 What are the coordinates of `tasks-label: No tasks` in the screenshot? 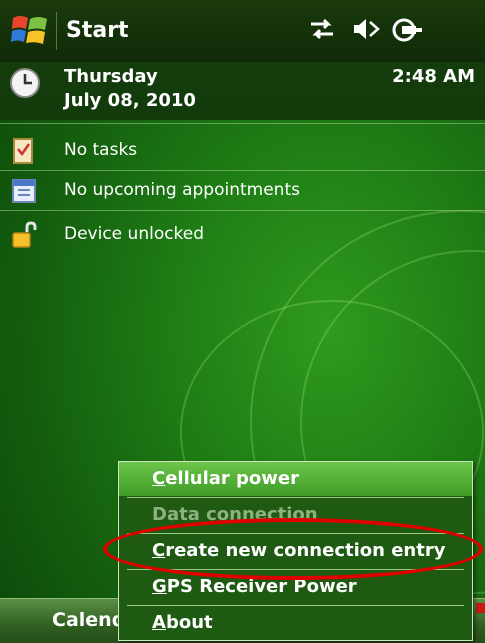 It's located at (101, 150).